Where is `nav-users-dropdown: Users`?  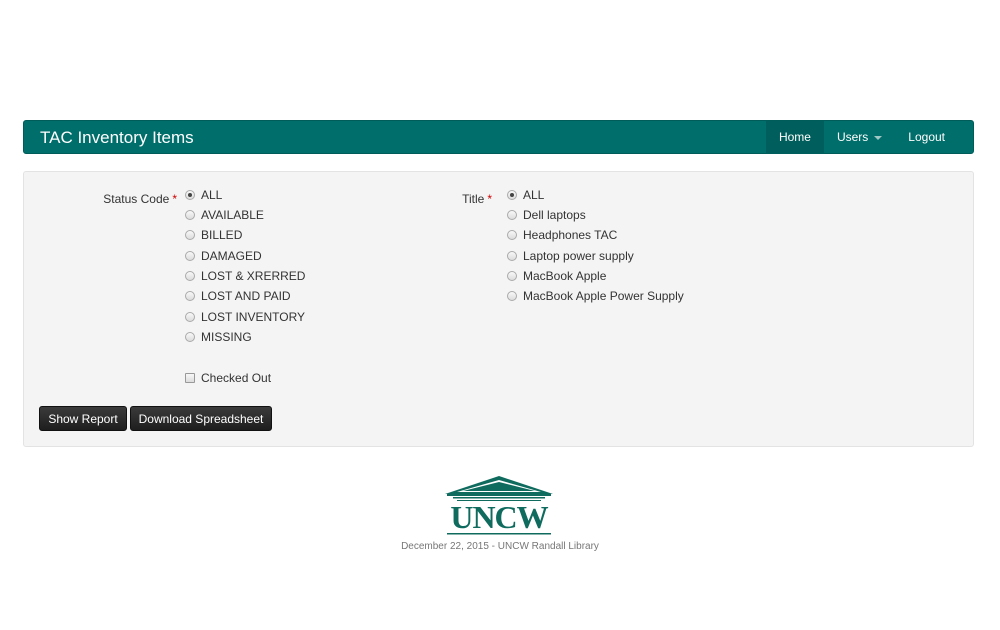 nav-users-dropdown: Users is located at coordinates (859, 137).